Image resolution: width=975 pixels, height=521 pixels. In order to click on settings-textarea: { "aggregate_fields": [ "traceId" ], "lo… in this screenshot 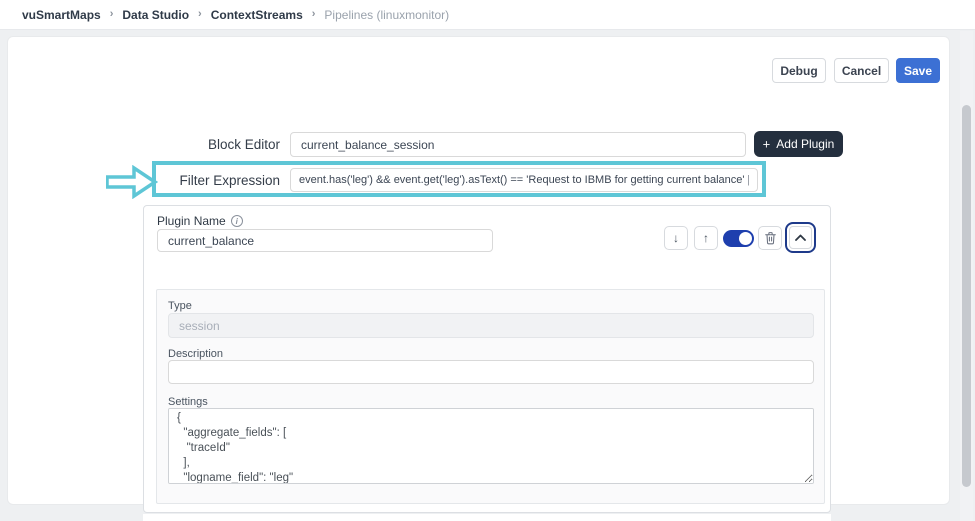, I will do `click(491, 446)`.